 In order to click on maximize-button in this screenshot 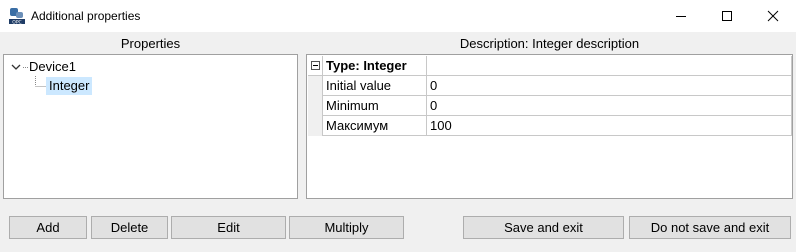, I will do `click(727, 16)`.